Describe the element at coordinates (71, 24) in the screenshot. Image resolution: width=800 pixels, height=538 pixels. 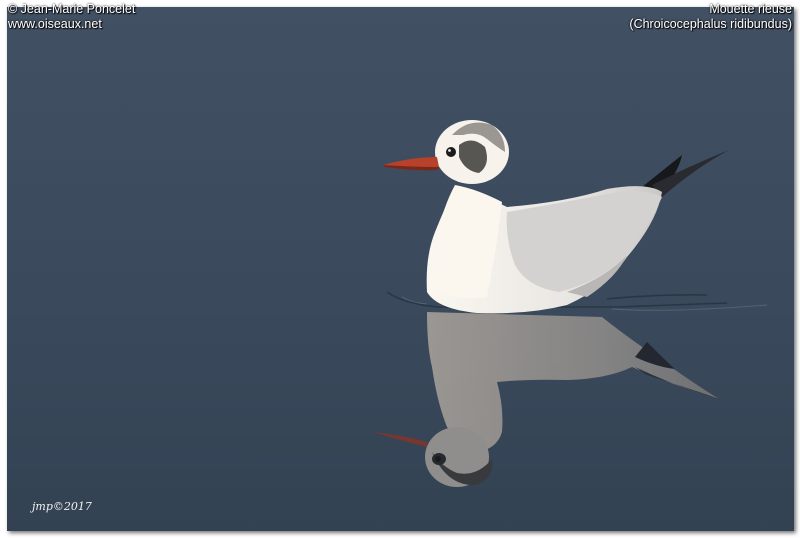
I see `website-link: www.oiseaux.net` at that location.